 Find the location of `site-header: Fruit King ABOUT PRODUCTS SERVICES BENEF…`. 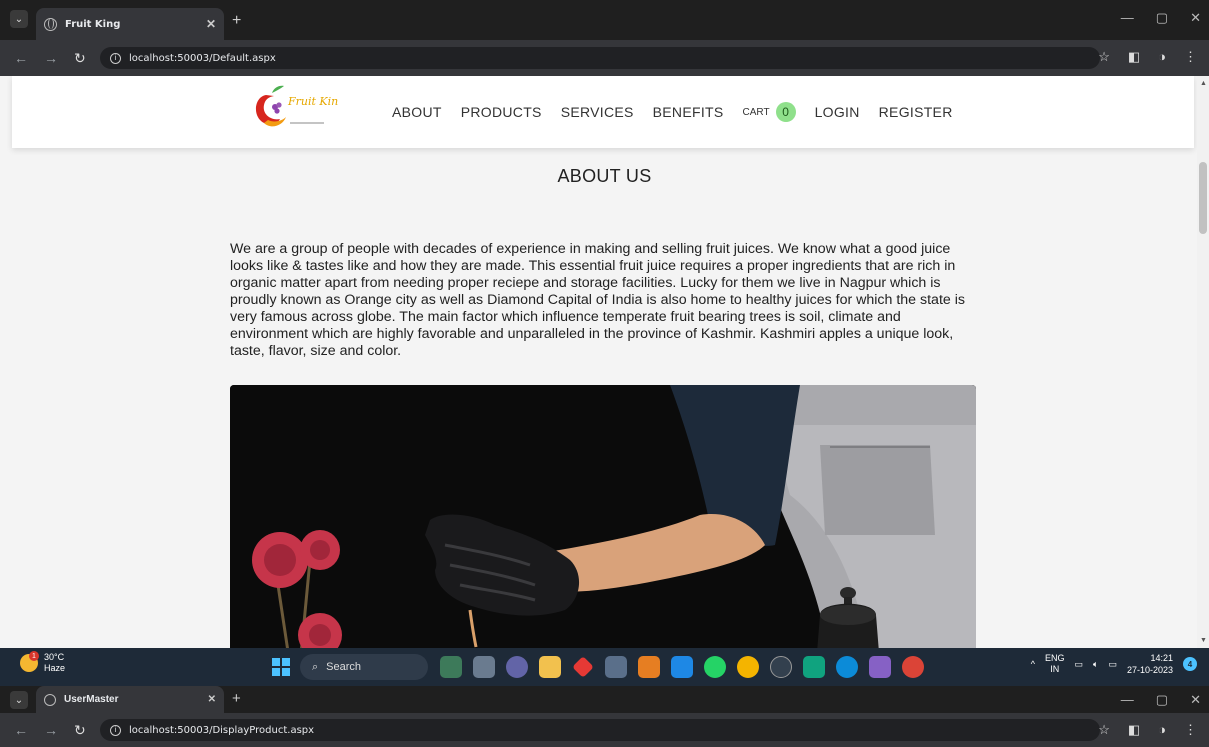

site-header: Fruit King ABOUT PRODUCTS SERVICES BENEF… is located at coordinates (603, 112).